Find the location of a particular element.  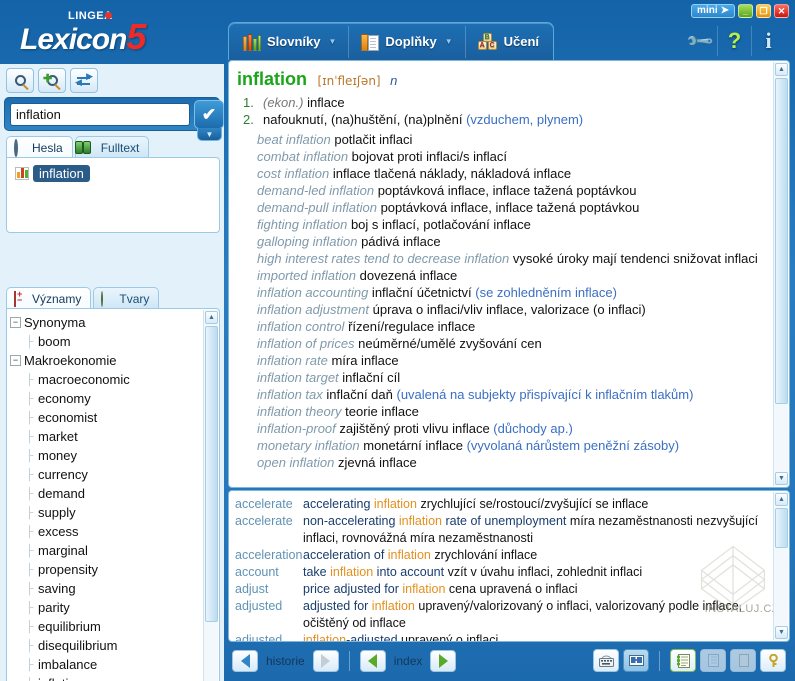

list-item: inflation is located at coordinates (52, 173).